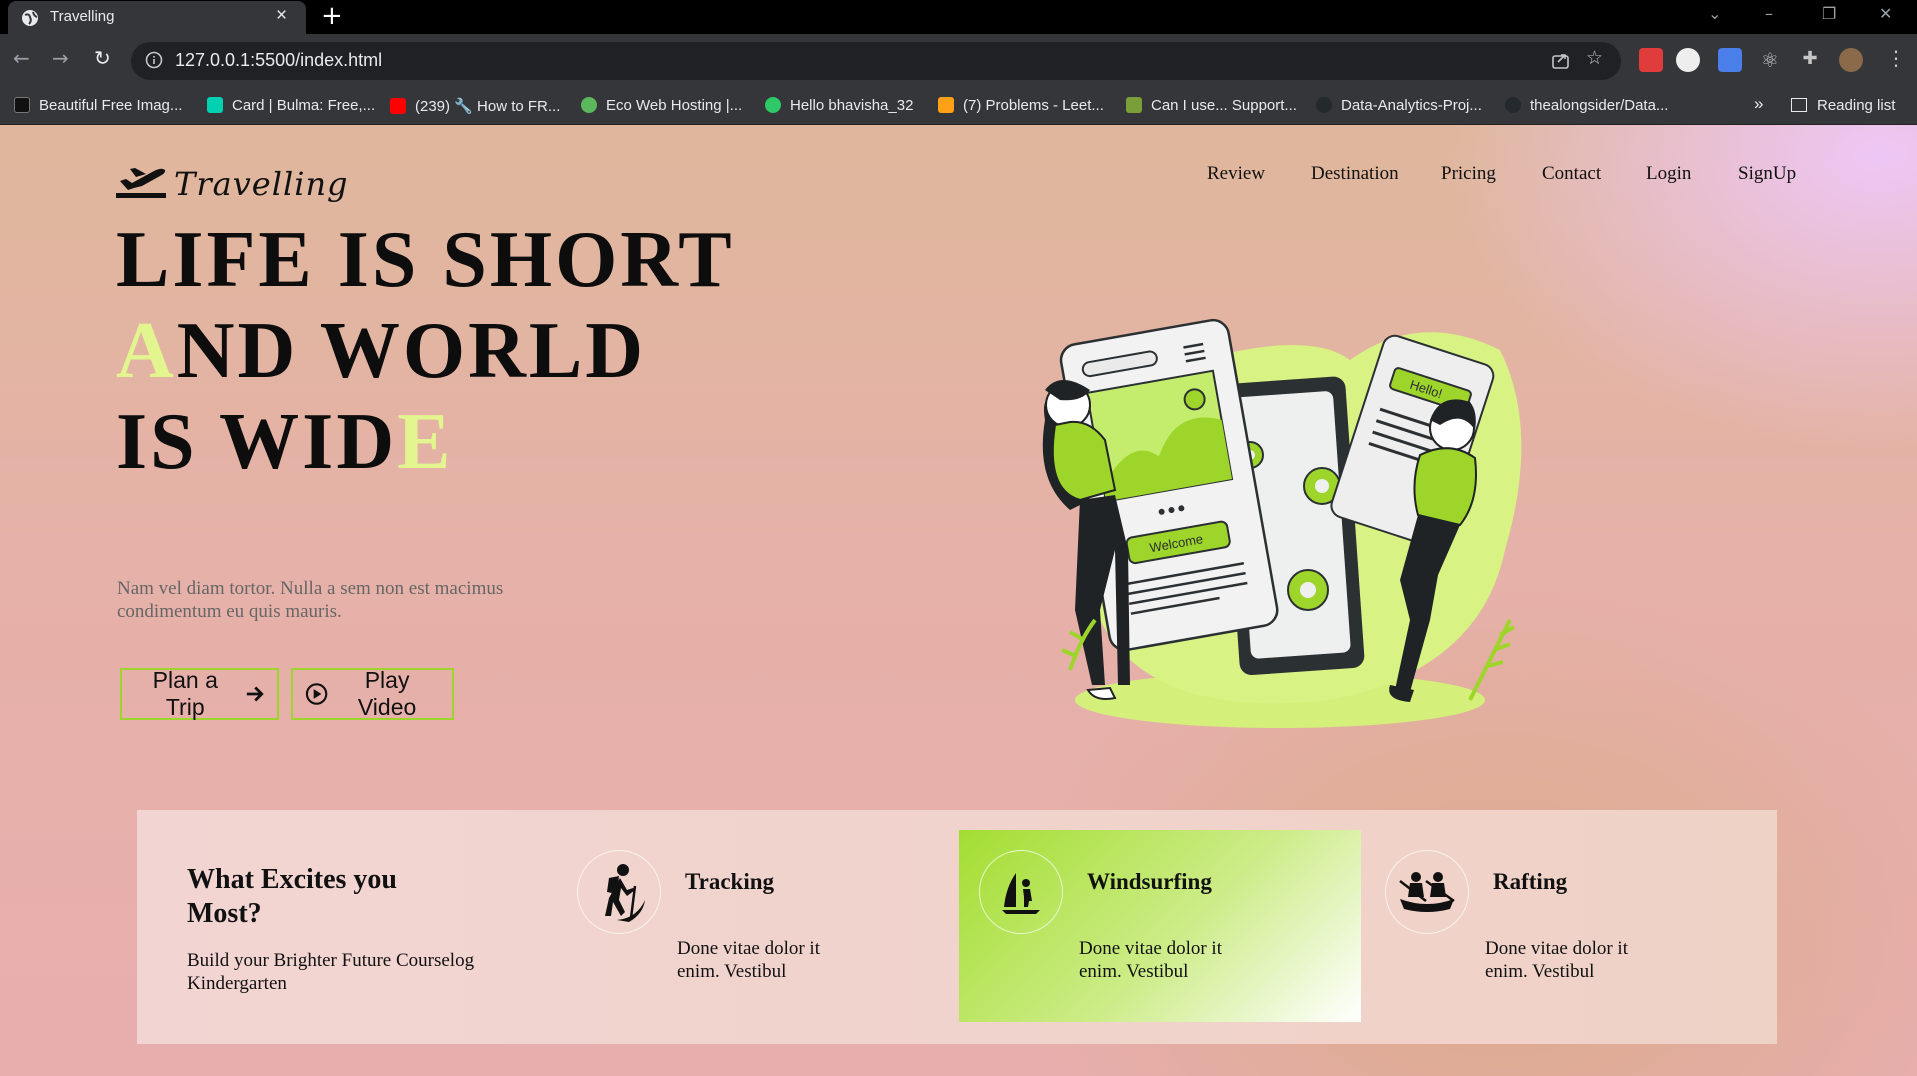 This screenshot has width=1917, height=1076. Describe the element at coordinates (1799, 105) in the screenshot. I see `reading-list-icon` at that location.